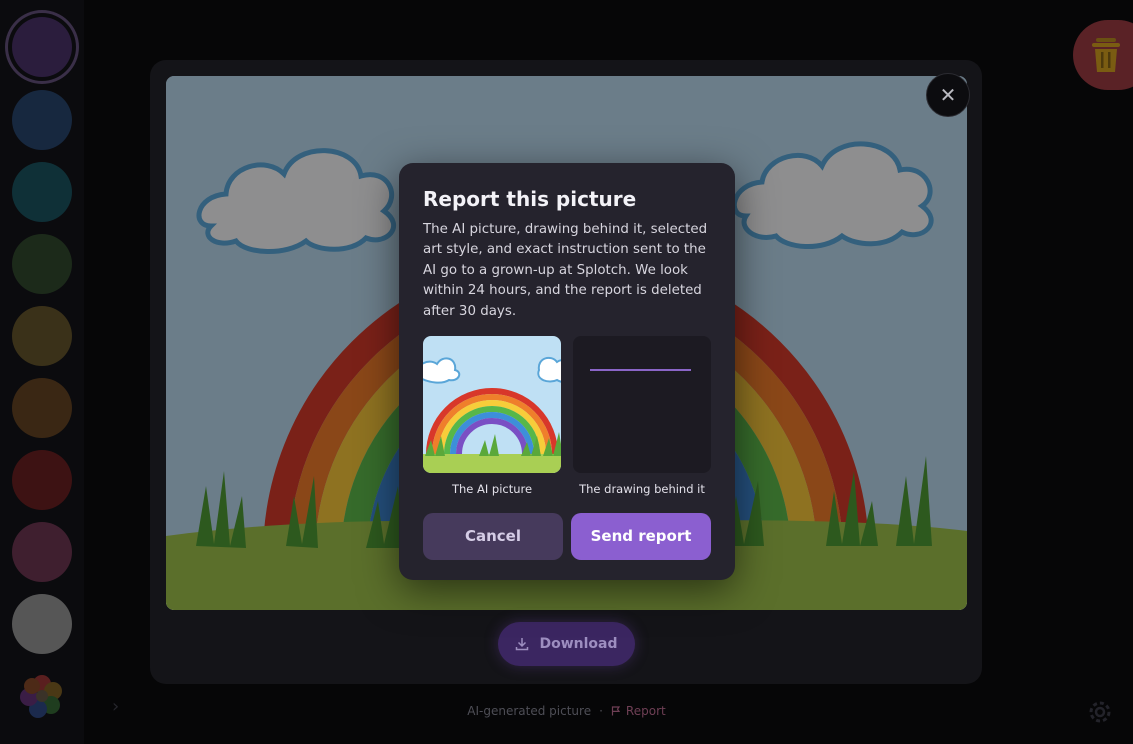 The height and width of the screenshot is (744, 1133). What do you see at coordinates (578, 644) in the screenshot?
I see `download-label: Download` at bounding box center [578, 644].